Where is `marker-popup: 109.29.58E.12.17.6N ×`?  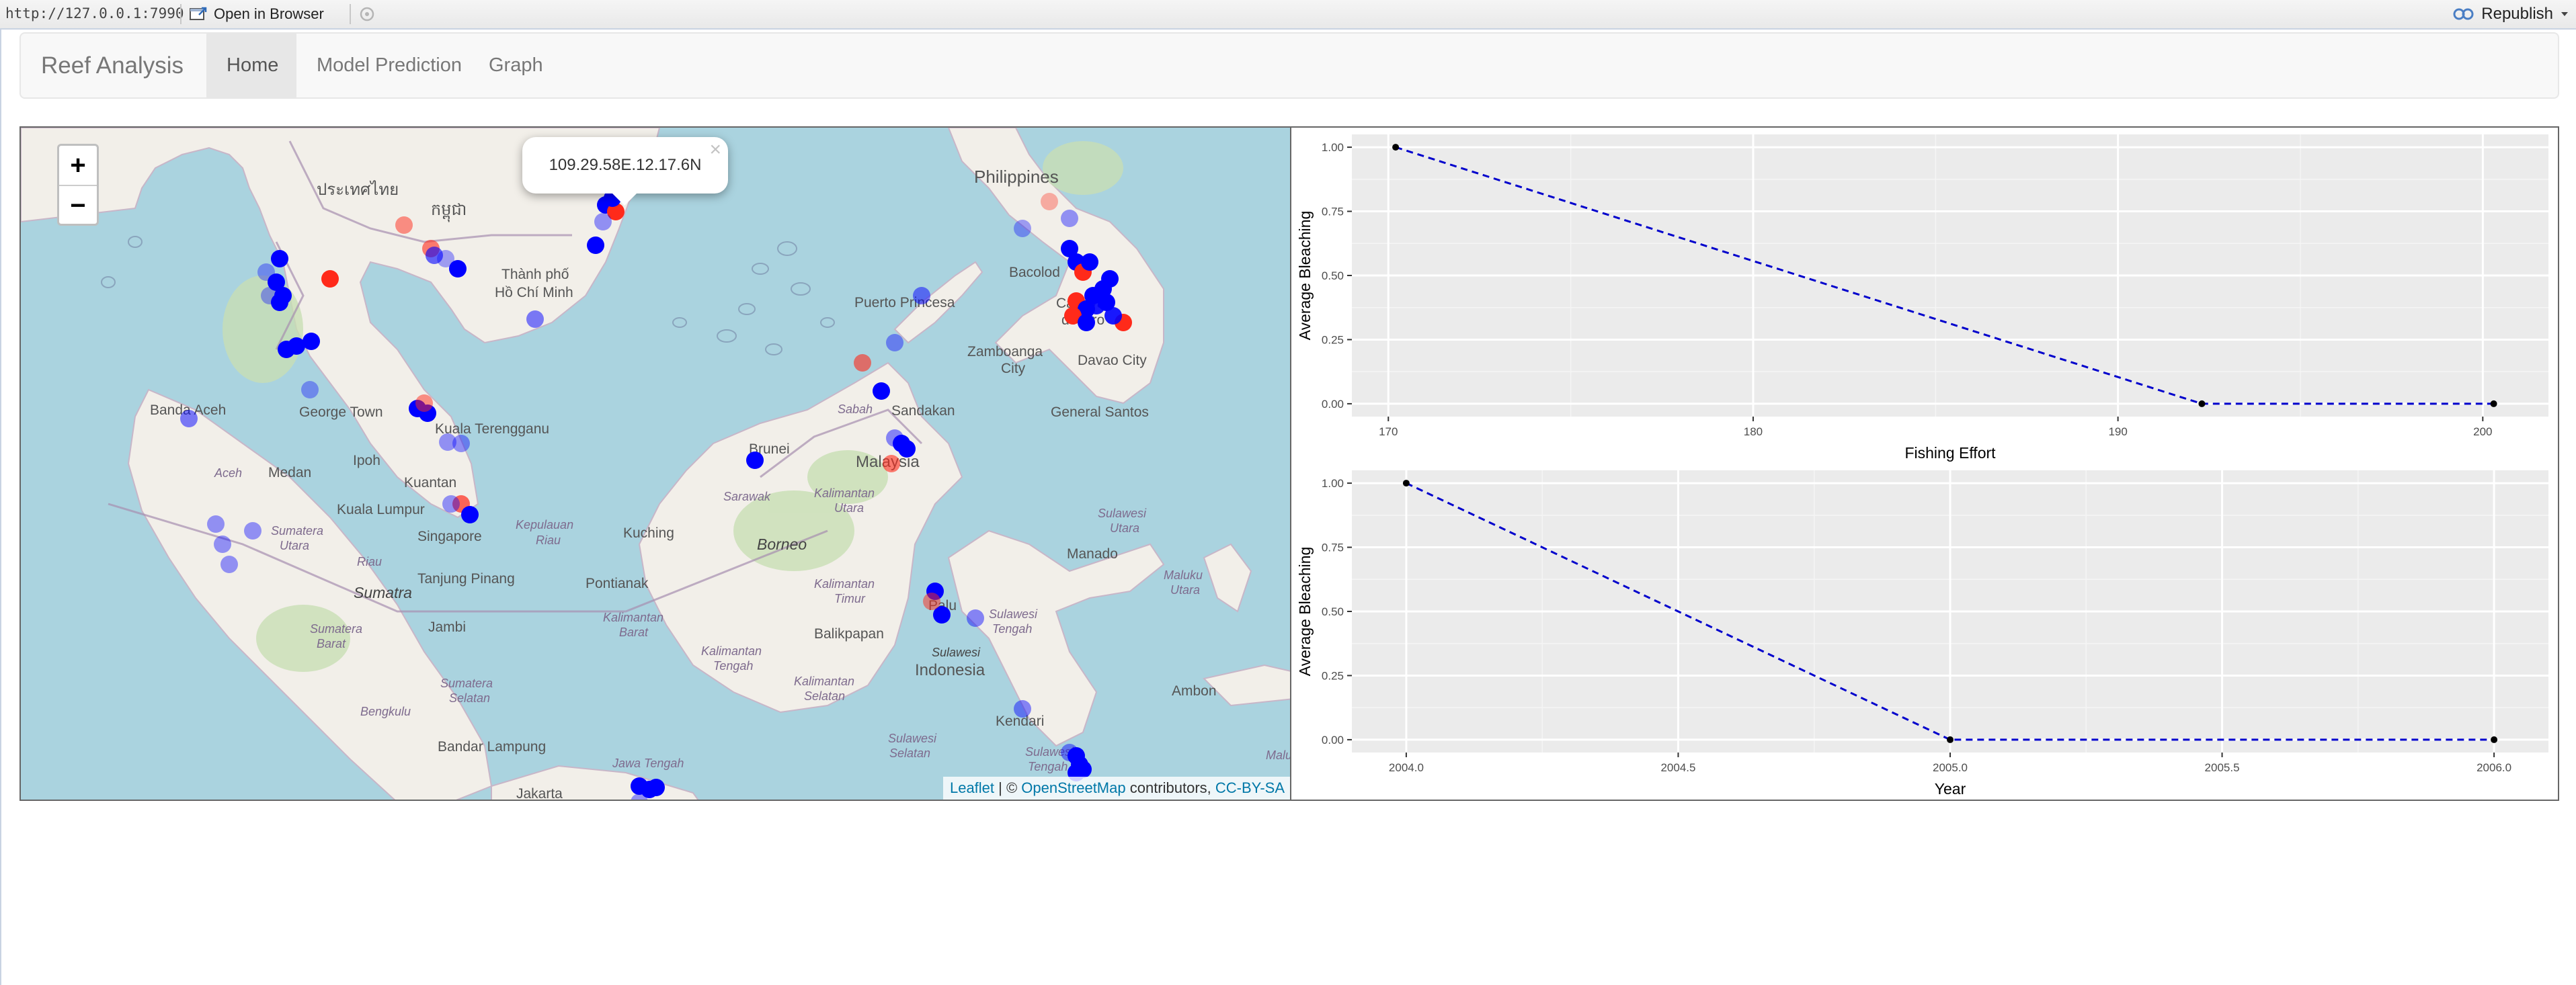 marker-popup: 109.29.58E.12.17.6N × is located at coordinates (625, 171).